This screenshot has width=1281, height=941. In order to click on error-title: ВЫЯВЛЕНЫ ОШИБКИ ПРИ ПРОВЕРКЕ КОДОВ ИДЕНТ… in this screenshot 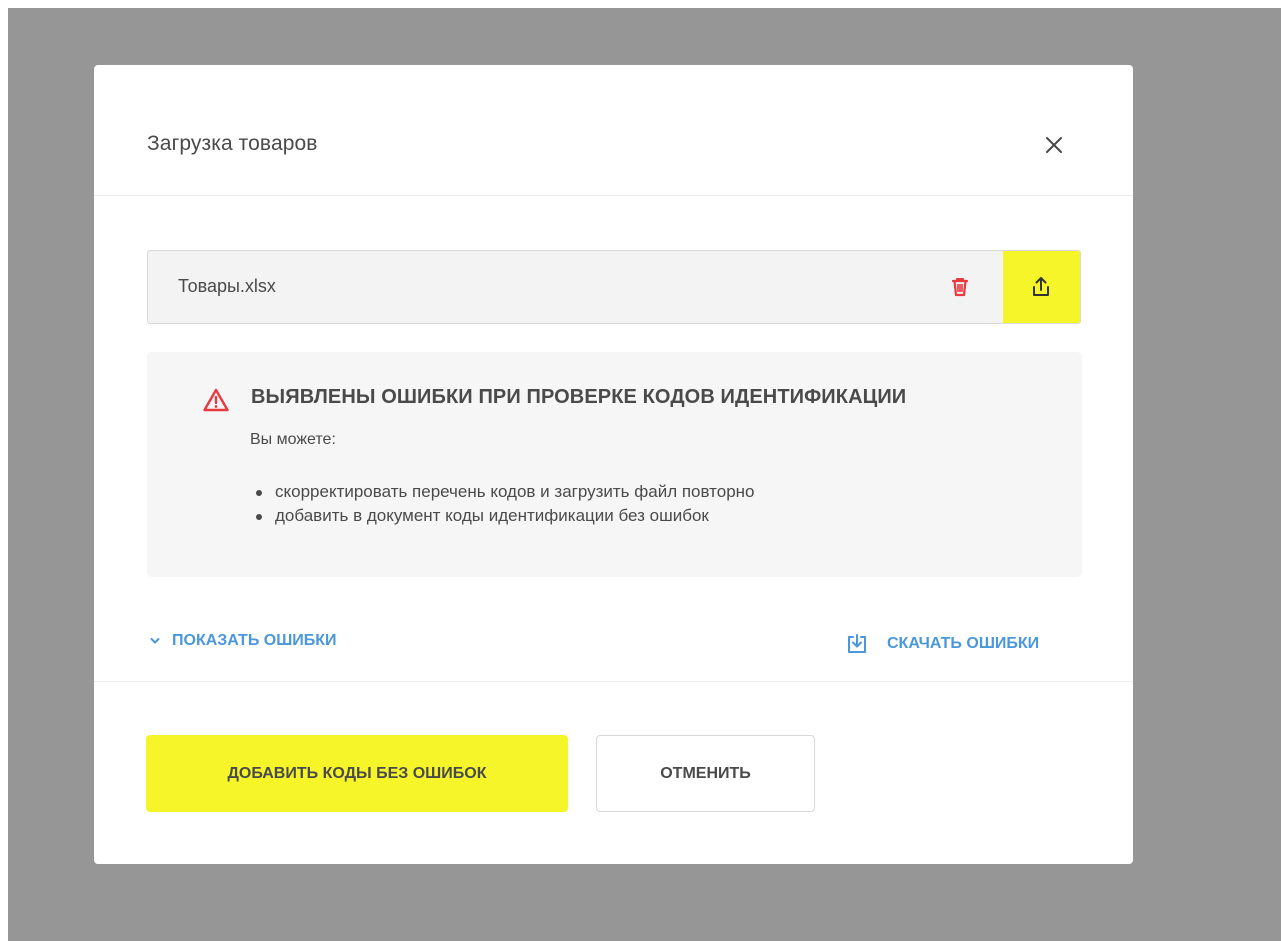, I will do `click(579, 397)`.